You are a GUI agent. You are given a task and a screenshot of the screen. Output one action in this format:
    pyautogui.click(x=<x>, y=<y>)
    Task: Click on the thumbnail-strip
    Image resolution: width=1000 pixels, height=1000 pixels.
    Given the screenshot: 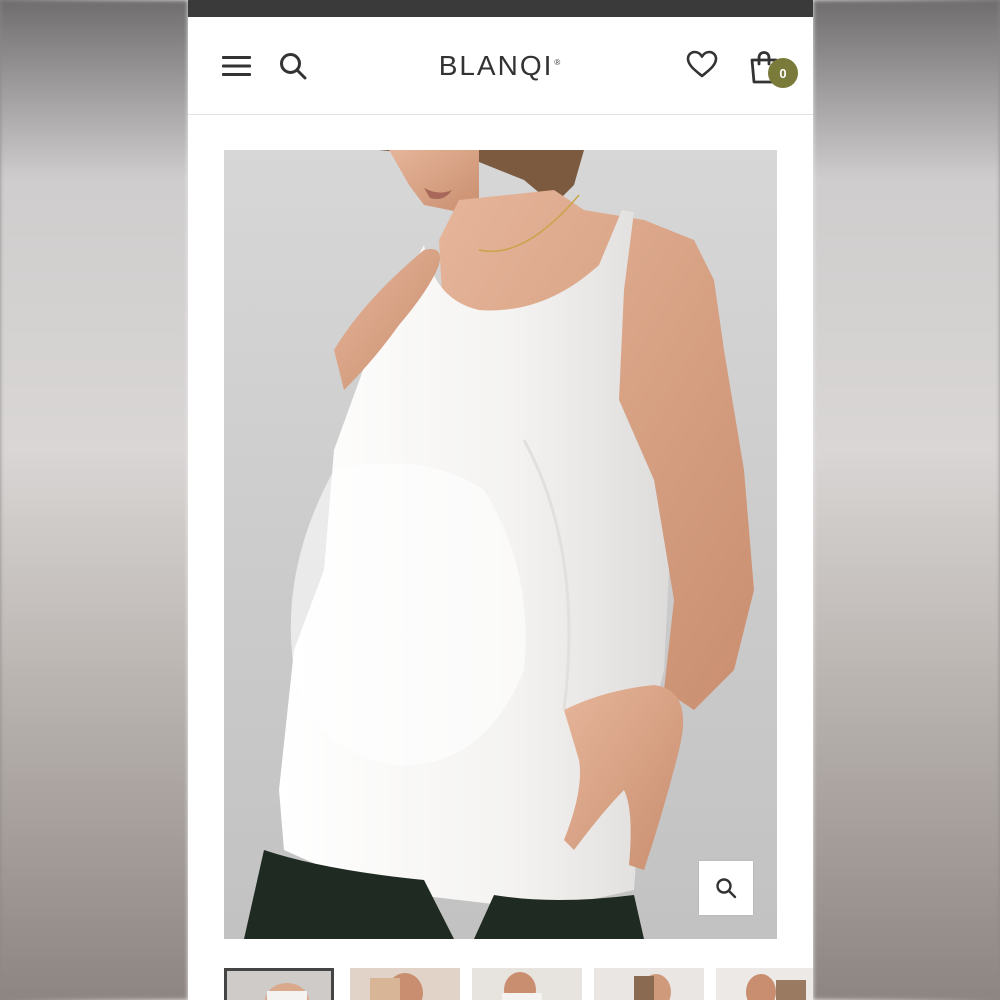 What is the action you would take?
    pyautogui.click(x=518, y=984)
    